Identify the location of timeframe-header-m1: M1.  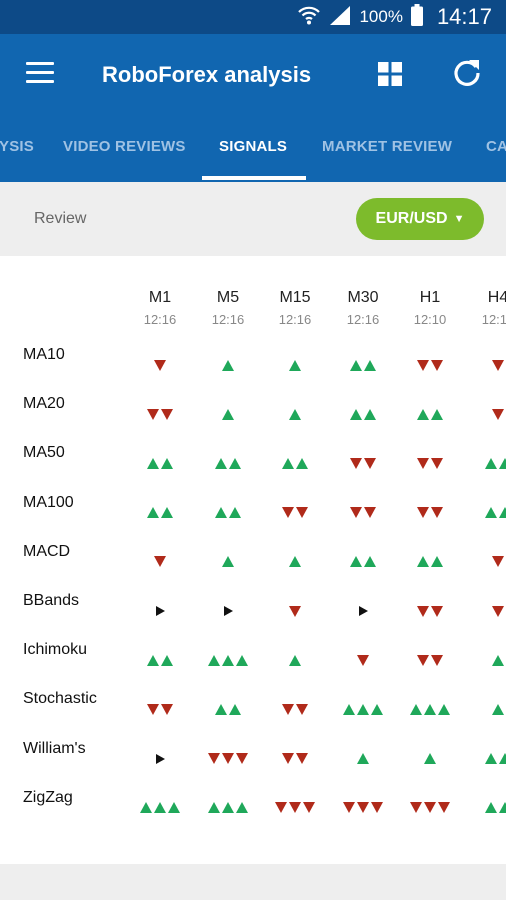
(160, 297).